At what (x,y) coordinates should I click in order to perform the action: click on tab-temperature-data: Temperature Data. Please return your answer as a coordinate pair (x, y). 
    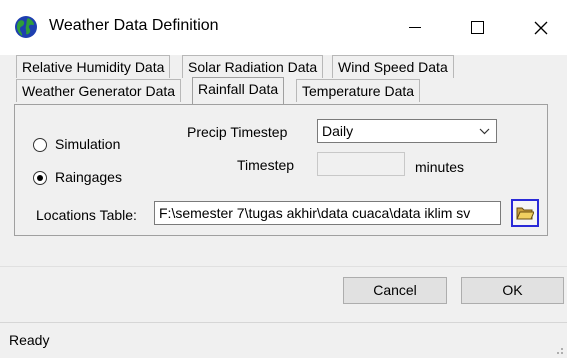
    Looking at the image, I should click on (358, 90).